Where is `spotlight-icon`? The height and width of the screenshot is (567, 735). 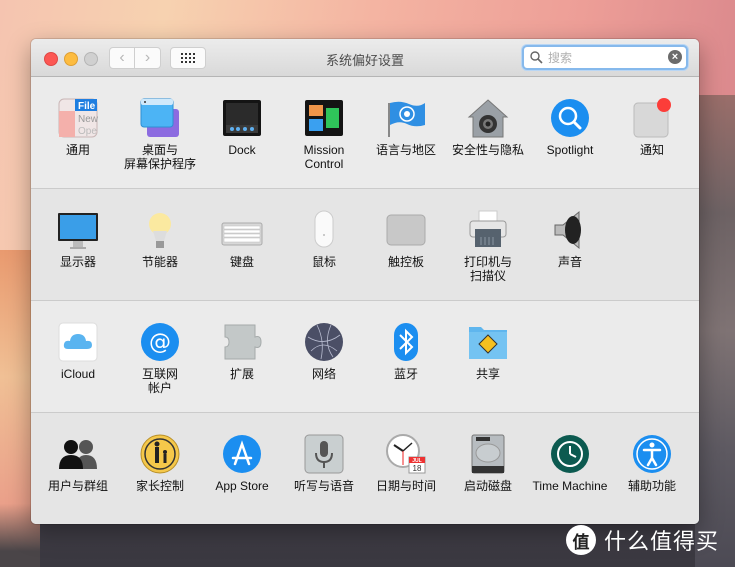
spotlight-icon is located at coordinates (570, 118).